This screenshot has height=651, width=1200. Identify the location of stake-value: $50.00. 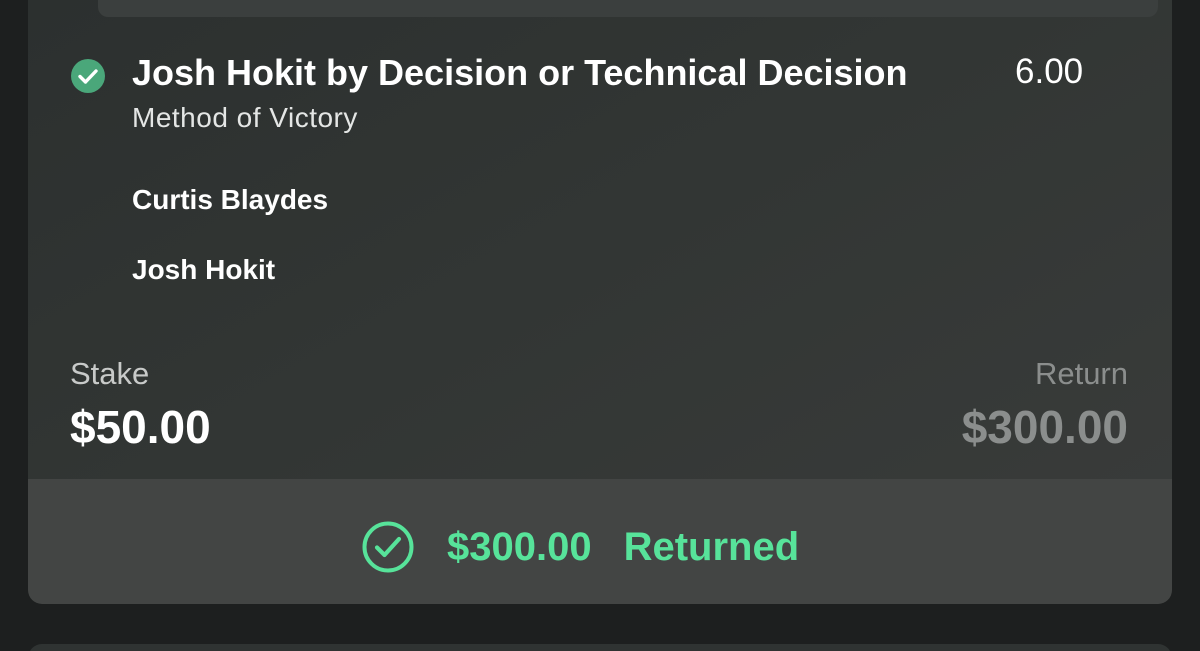
(140, 427).